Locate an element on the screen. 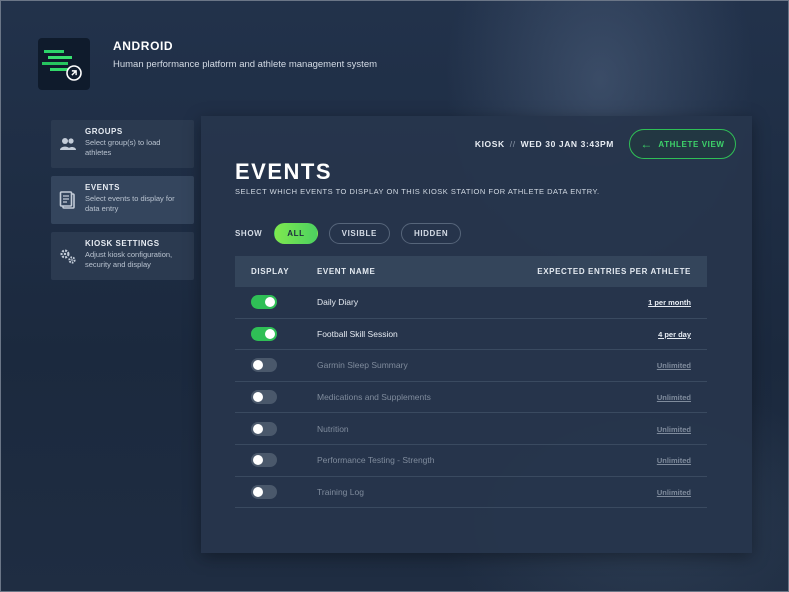 This screenshot has width=789, height=592. sidebar-item-label: GROUPS is located at coordinates (104, 131).